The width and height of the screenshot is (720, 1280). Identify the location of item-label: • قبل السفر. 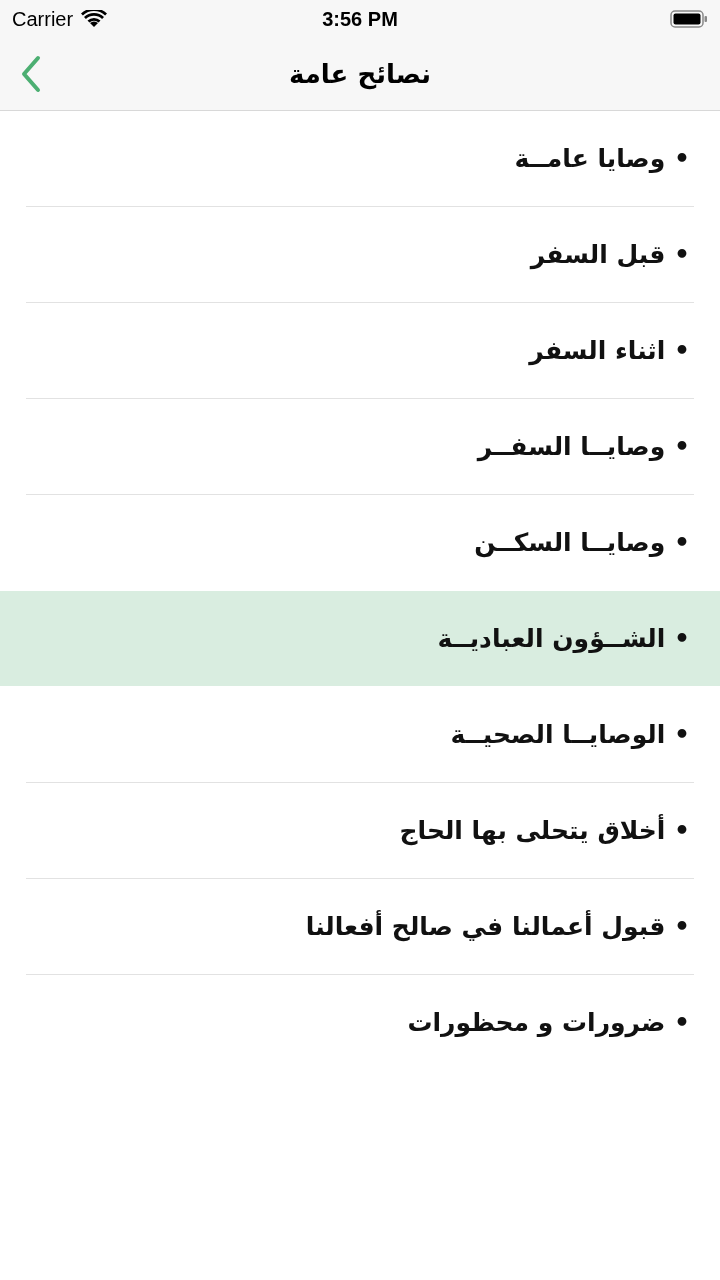
(610, 254).